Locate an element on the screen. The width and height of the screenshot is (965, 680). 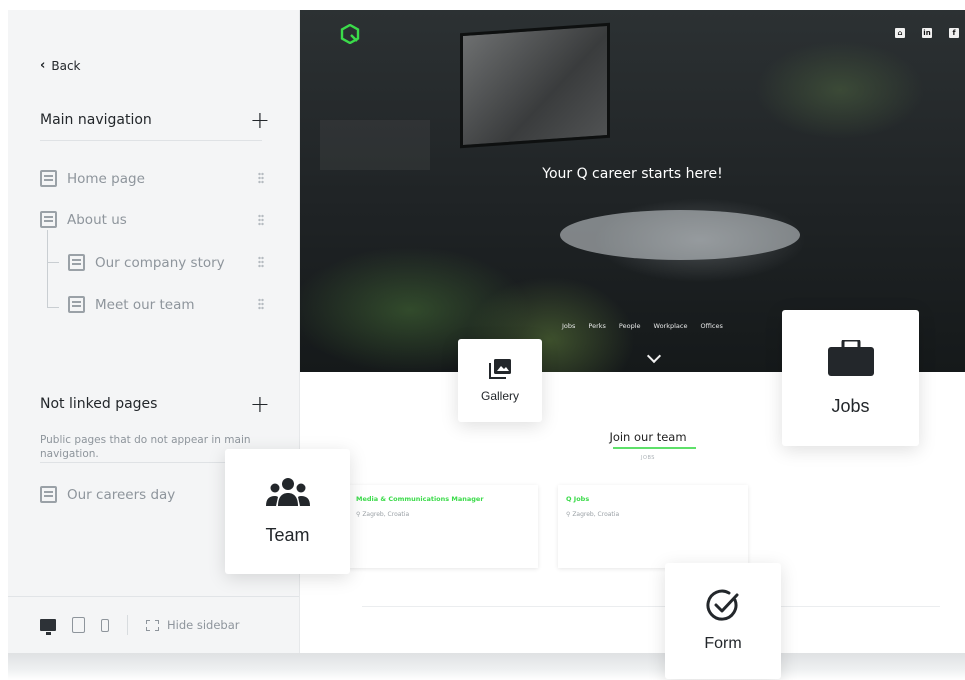
hero-nav-offices: Offices is located at coordinates (711, 326).